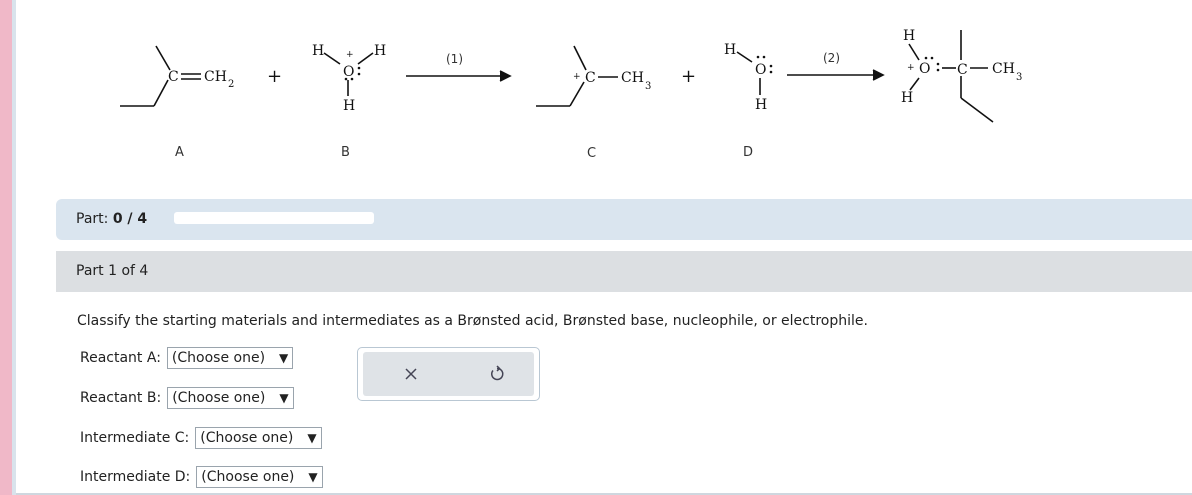 Image resolution: width=1192 pixels, height=495 pixels. I want to click on compound-a-group: CH, so click(215, 77).